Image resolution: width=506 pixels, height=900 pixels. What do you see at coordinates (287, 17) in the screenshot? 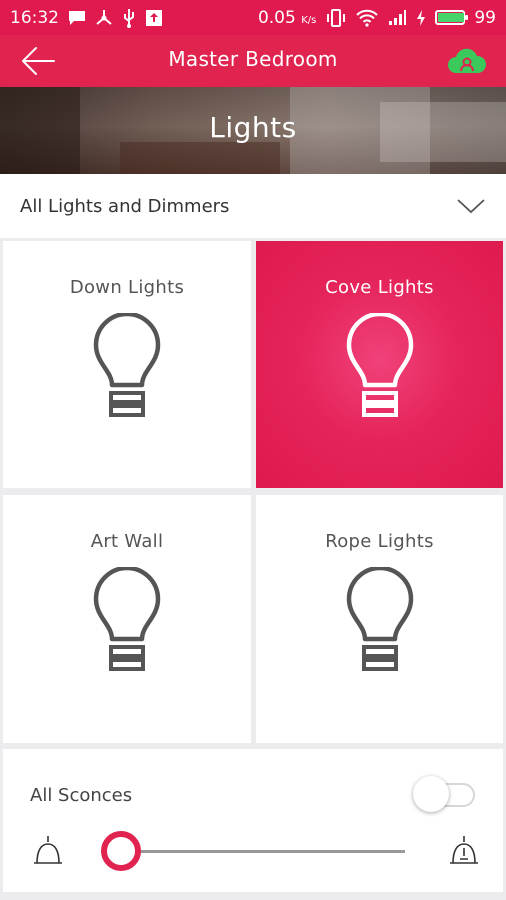
I see `data-rate: 0.05 K/s` at bounding box center [287, 17].